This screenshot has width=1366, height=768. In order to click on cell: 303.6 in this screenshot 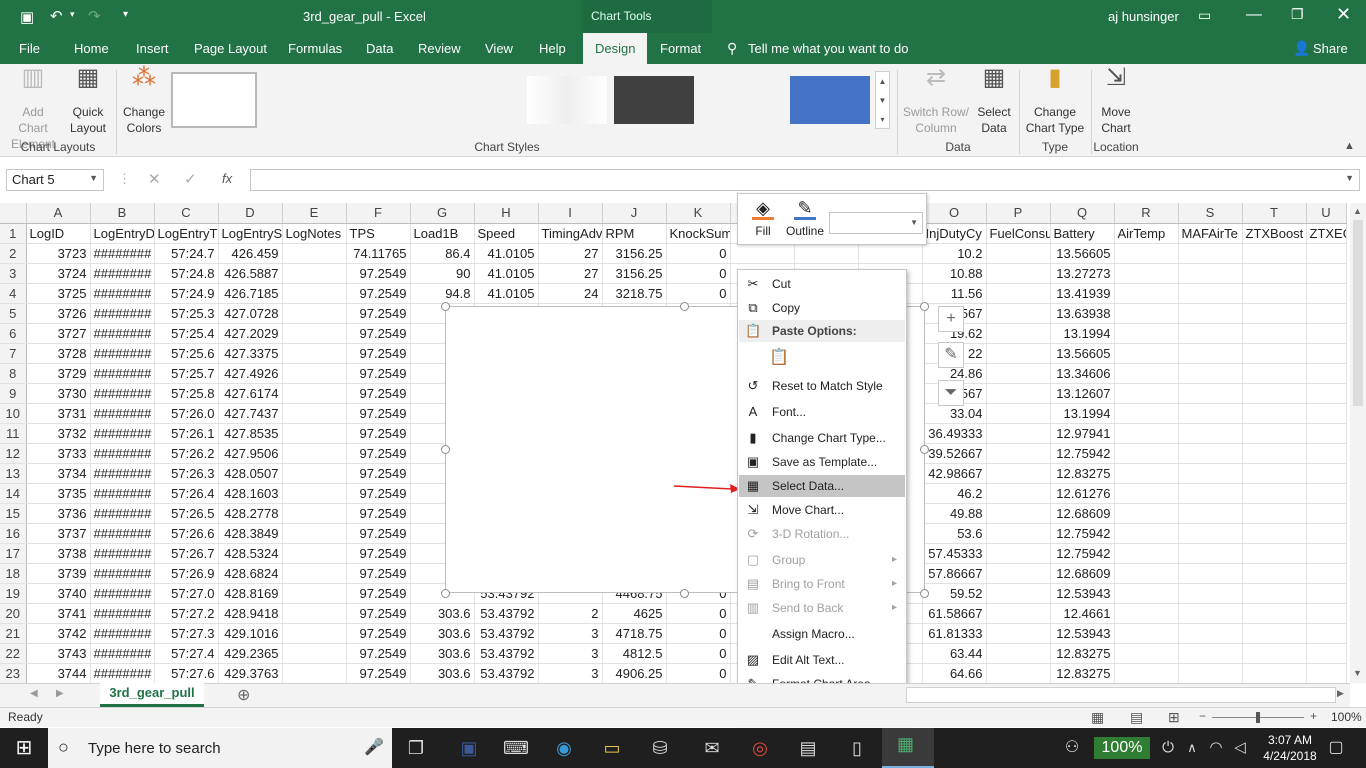, I will do `click(442, 653)`.